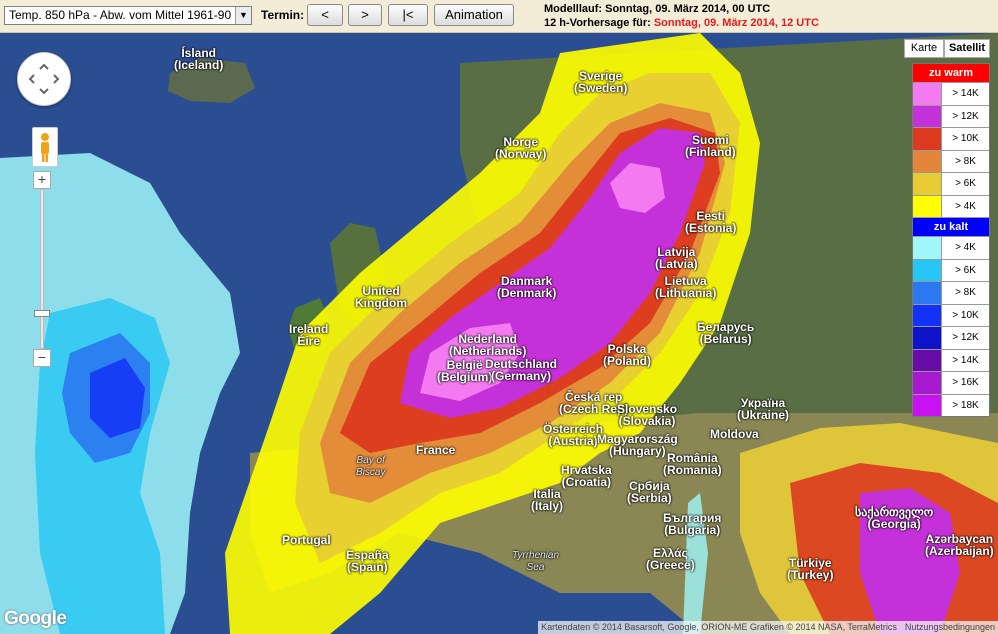 The image size is (998, 634). I want to click on legend-warm-label: > 14K, so click(965, 94).